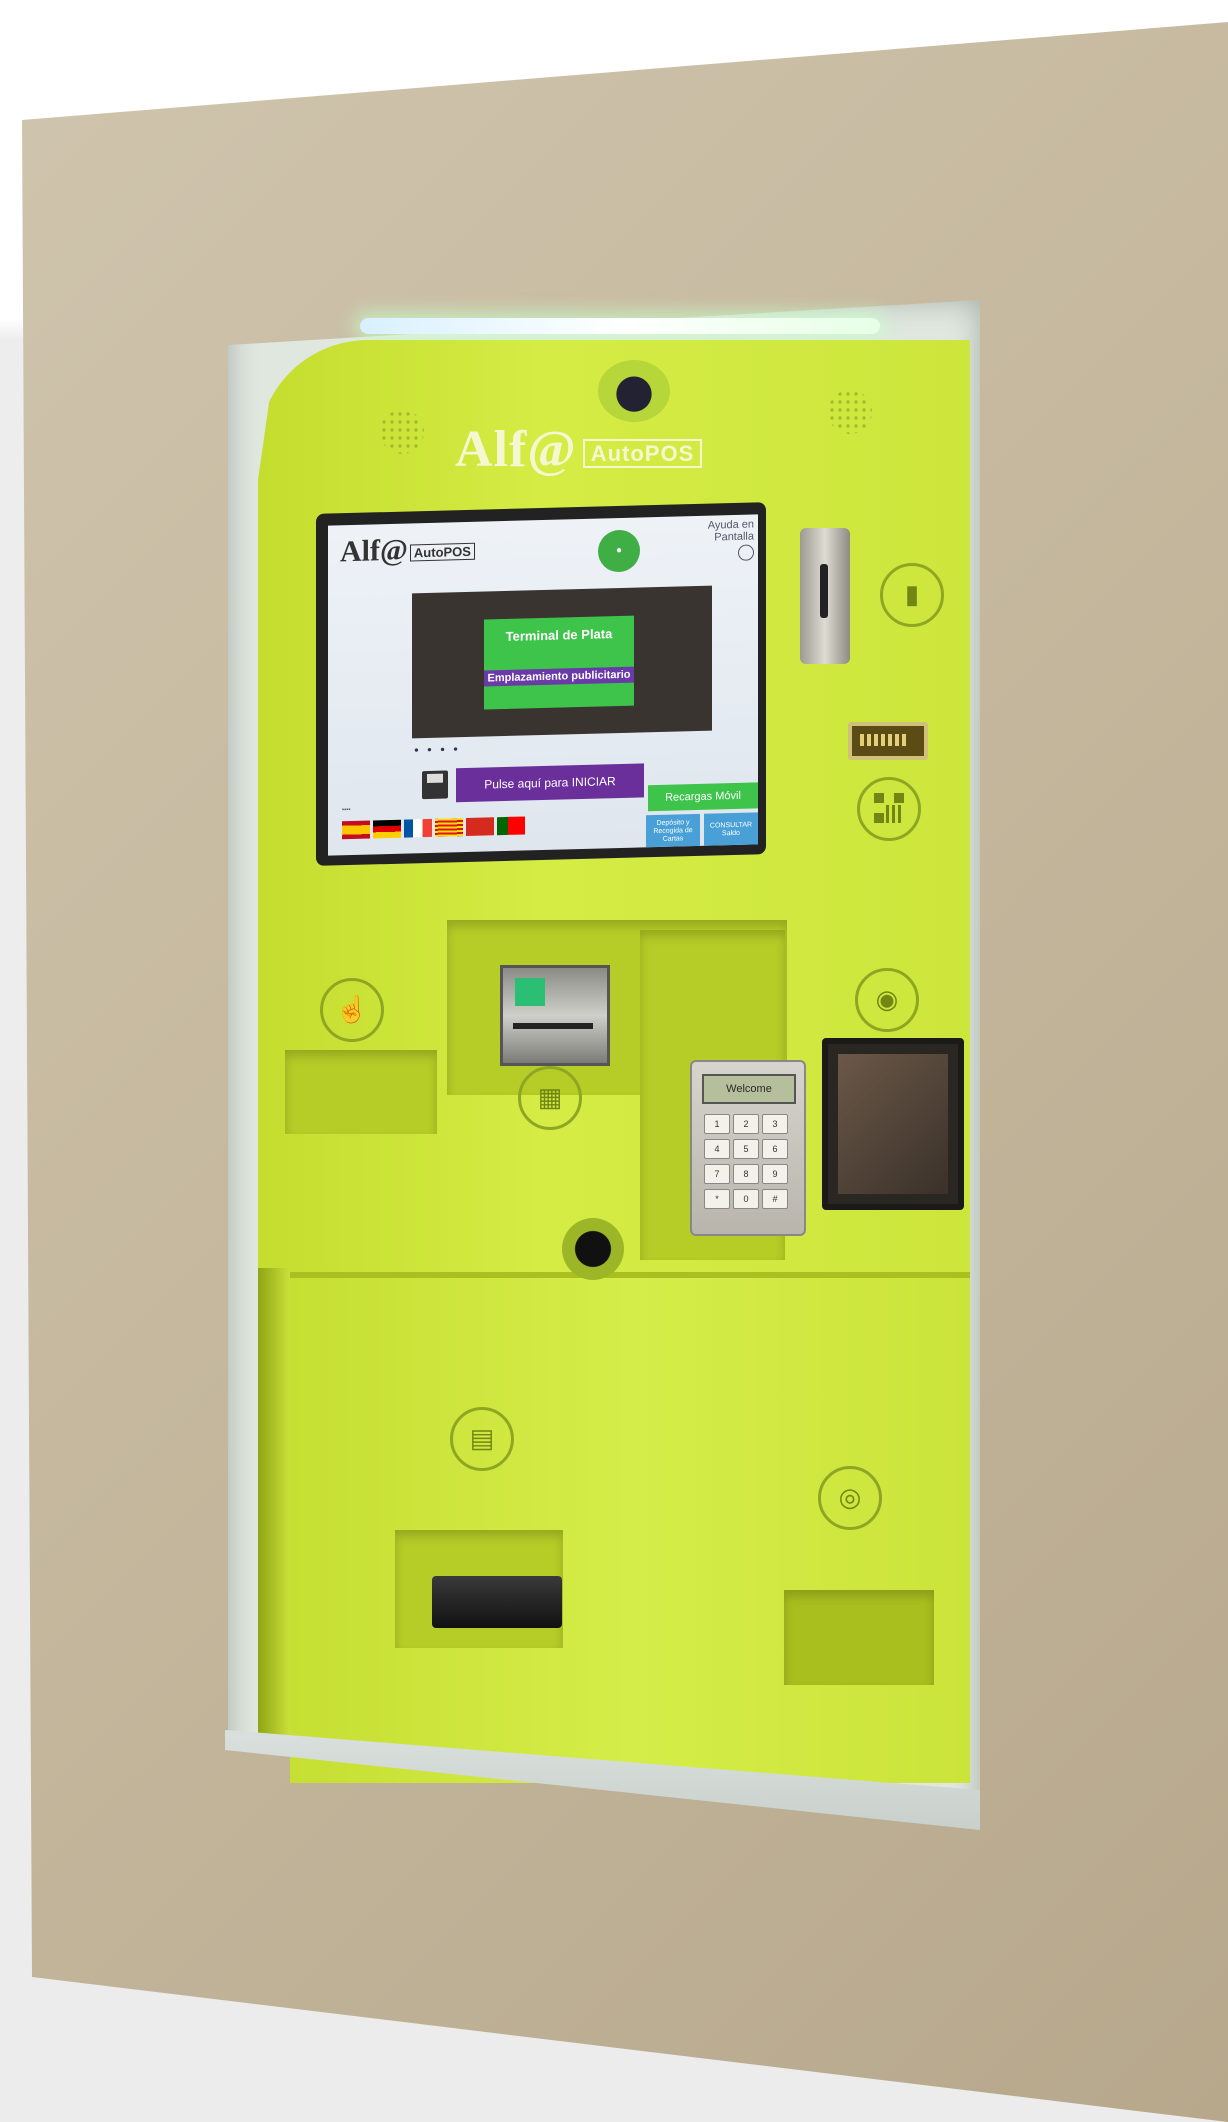  Describe the element at coordinates (746, 1124) in the screenshot. I see `pinpad-key: 2` at that location.